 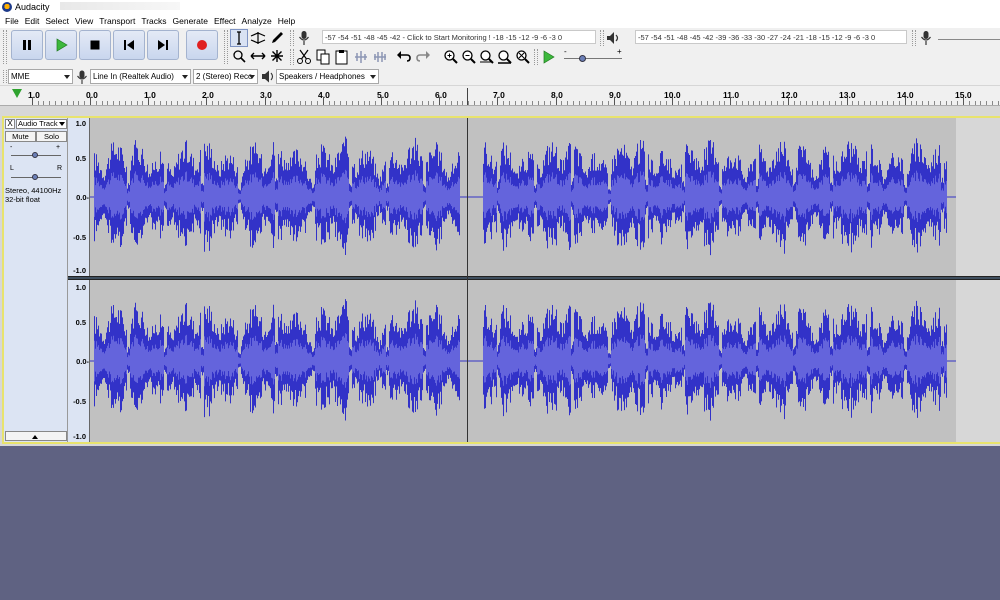 What do you see at coordinates (20, 136) in the screenshot?
I see `mute-button: Mute` at bounding box center [20, 136].